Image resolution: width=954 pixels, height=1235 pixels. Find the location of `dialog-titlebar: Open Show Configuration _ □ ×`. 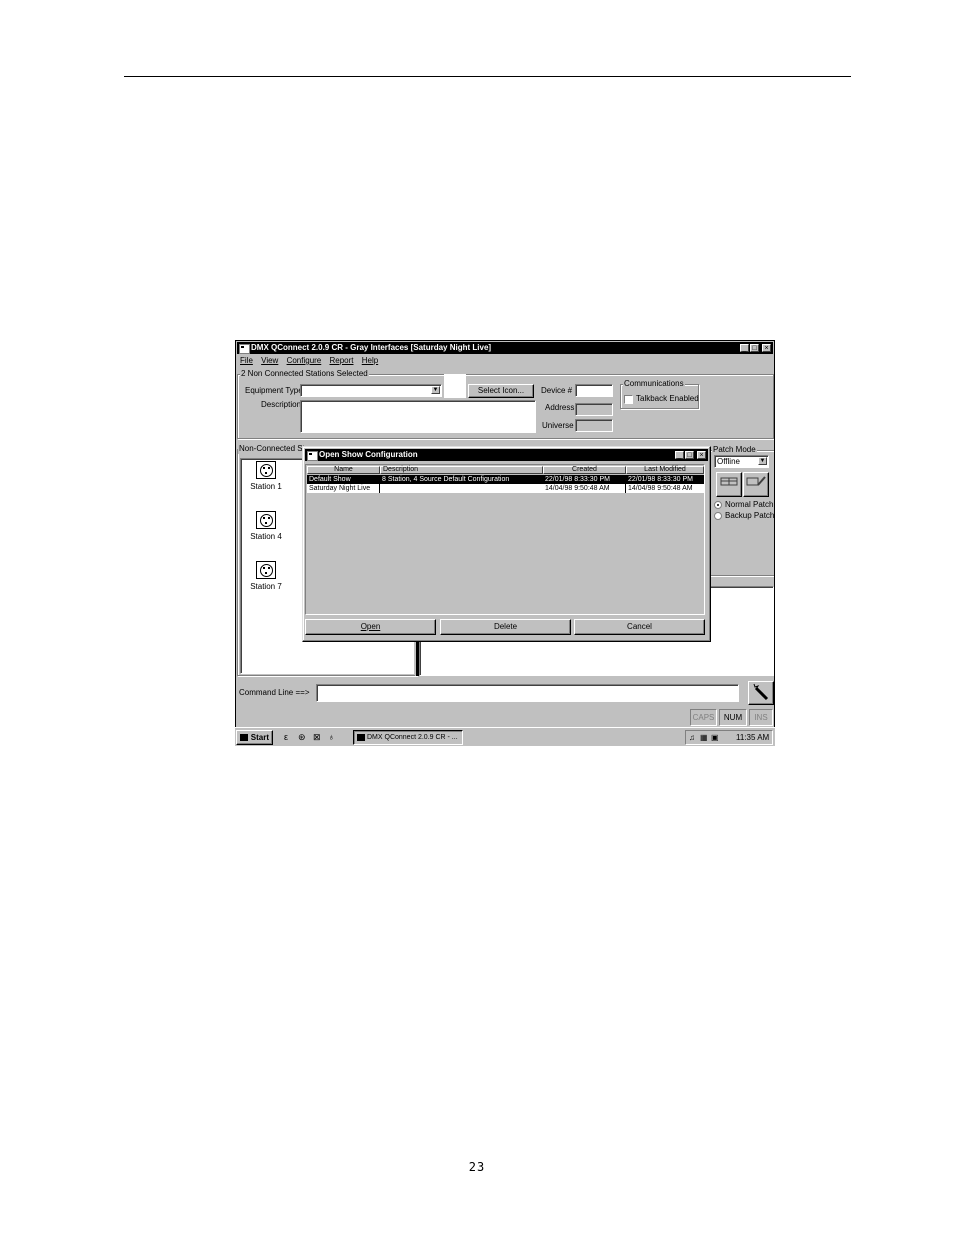

dialog-titlebar: Open Show Configuration _ □ × is located at coordinates (506, 455).